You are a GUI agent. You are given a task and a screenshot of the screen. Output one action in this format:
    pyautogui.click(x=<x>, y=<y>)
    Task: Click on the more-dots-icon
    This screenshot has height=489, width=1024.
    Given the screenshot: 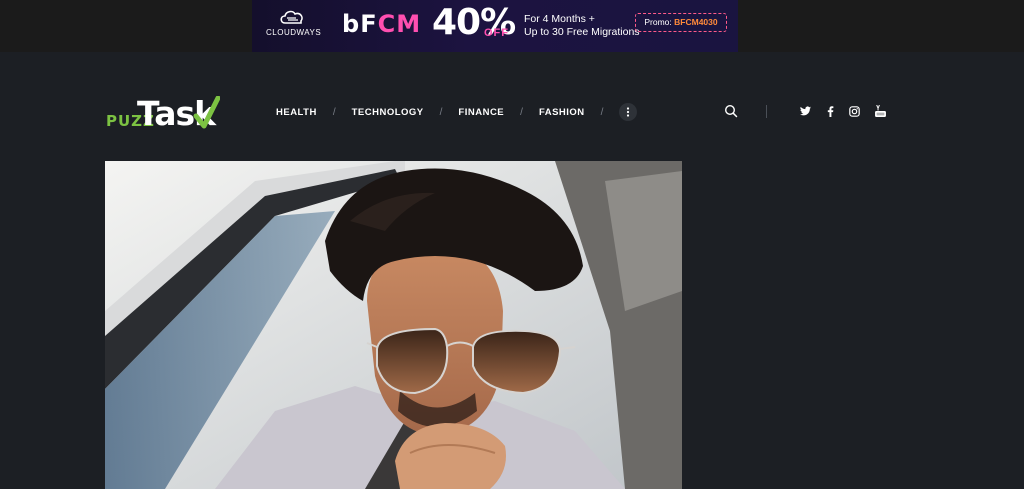 What is the action you would take?
    pyautogui.click(x=628, y=112)
    